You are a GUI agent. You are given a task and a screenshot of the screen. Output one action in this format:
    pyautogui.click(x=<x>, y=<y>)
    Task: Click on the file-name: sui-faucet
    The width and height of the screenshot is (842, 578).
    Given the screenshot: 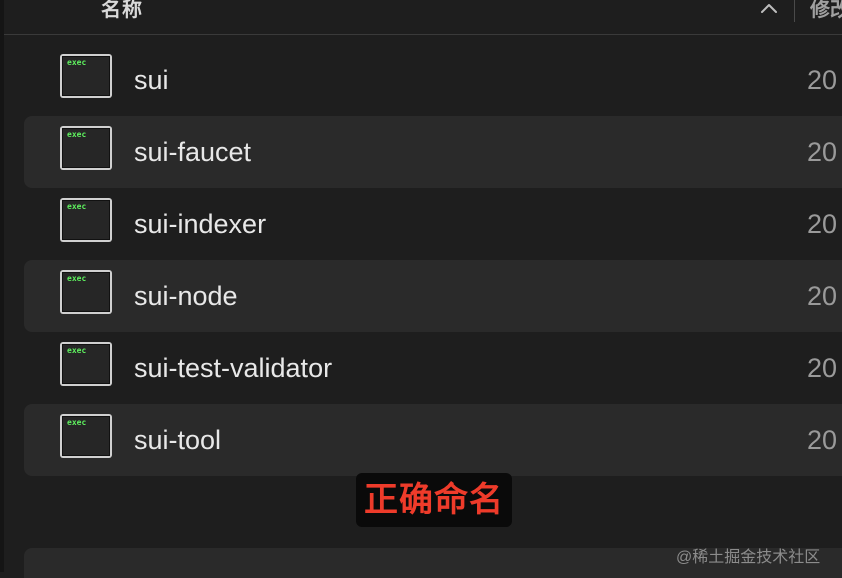 What is the action you would take?
    pyautogui.click(x=193, y=152)
    